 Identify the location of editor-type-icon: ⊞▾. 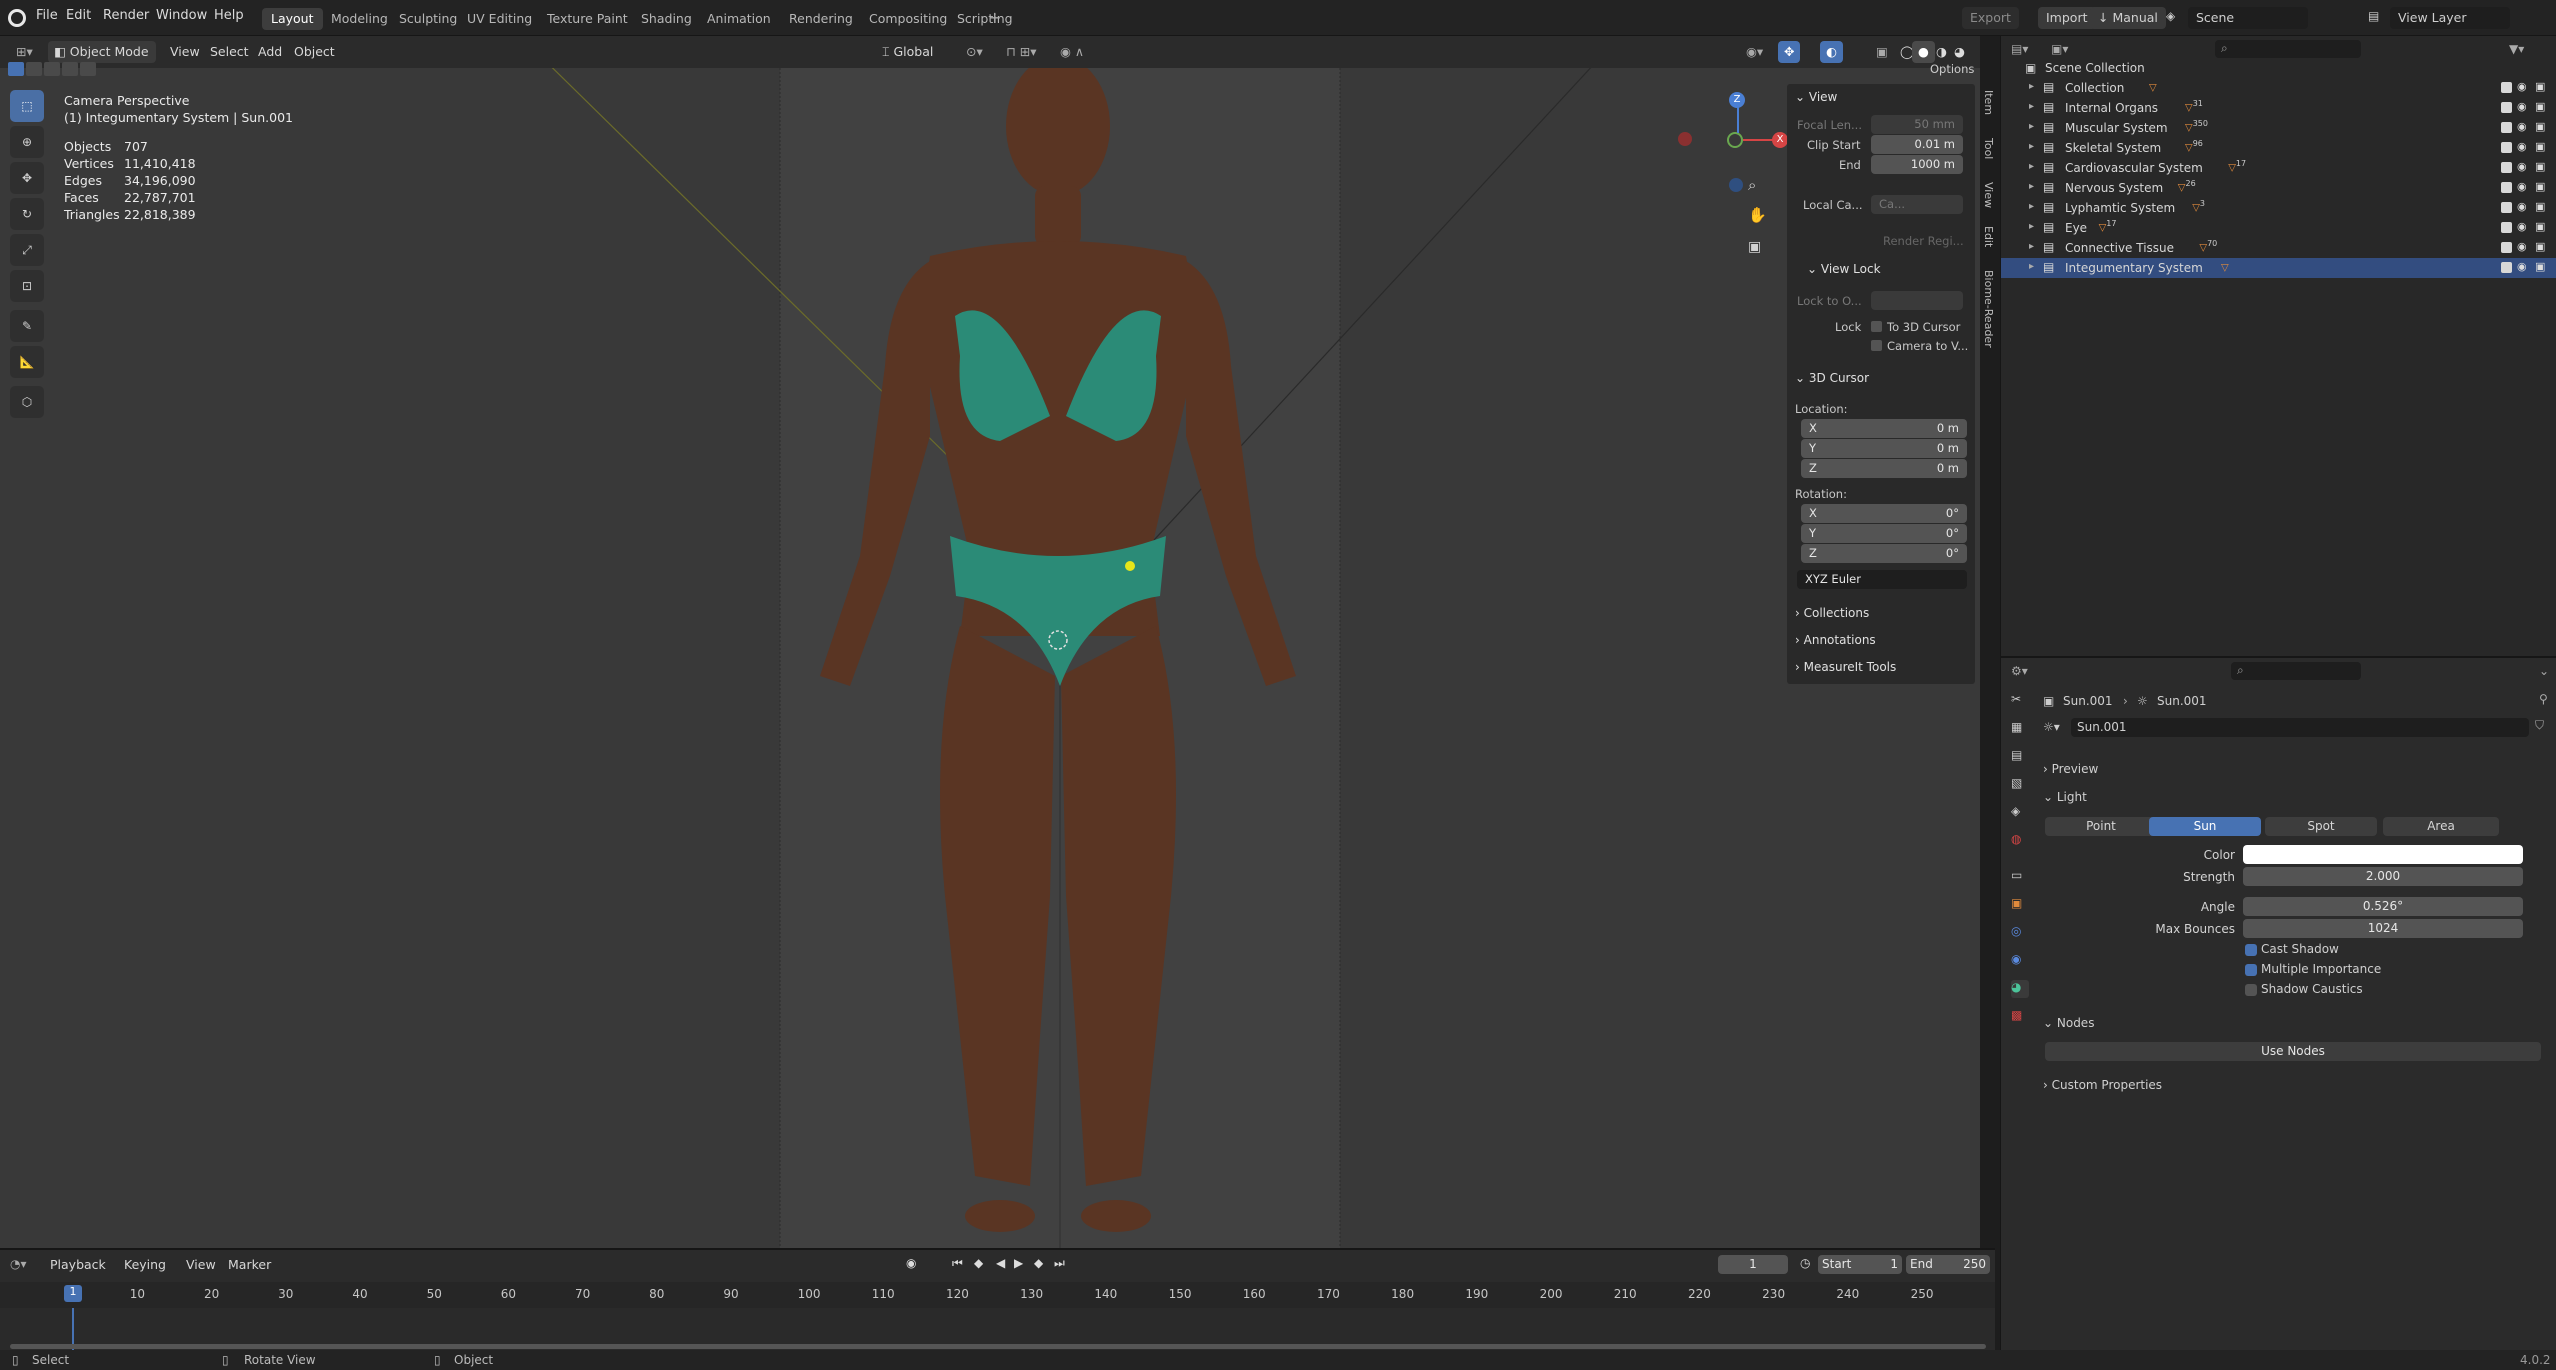
(24, 52).